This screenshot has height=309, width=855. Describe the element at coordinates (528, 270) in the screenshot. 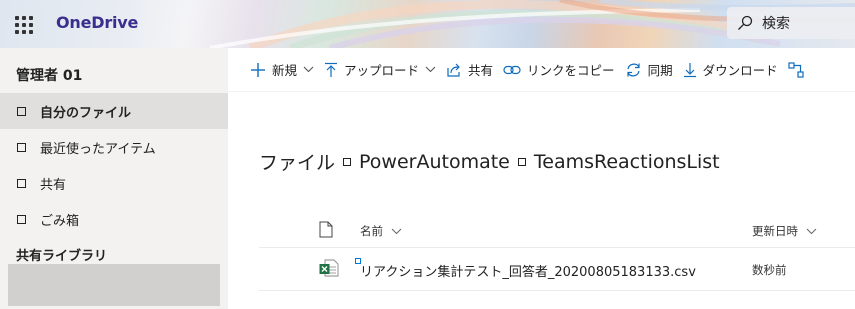

I see `file-name-link: リアクション集計テスト_回答者_20200805183133.csv` at that location.